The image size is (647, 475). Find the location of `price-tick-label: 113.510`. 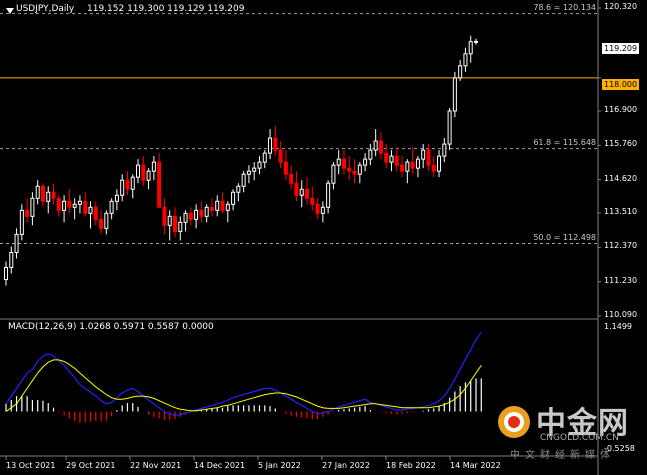

price-tick-label: 113.510 is located at coordinates (621, 212).